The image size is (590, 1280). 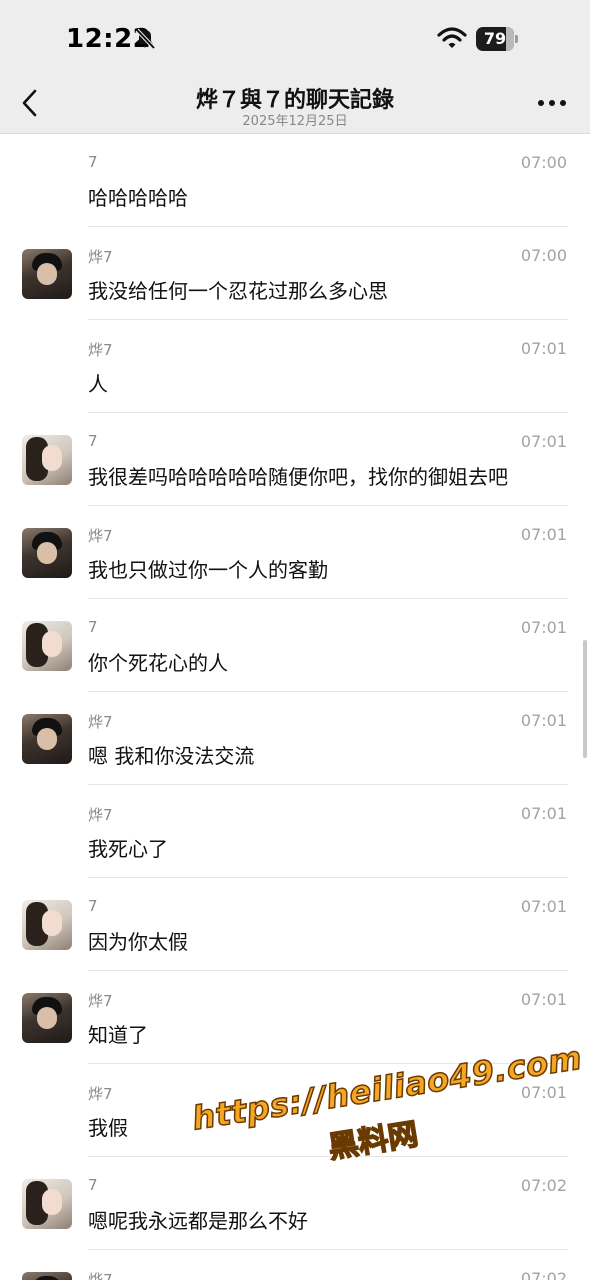 I want to click on list-item: 烨7 07:01 嗯 我和你没法交流, so click(x=295, y=738).